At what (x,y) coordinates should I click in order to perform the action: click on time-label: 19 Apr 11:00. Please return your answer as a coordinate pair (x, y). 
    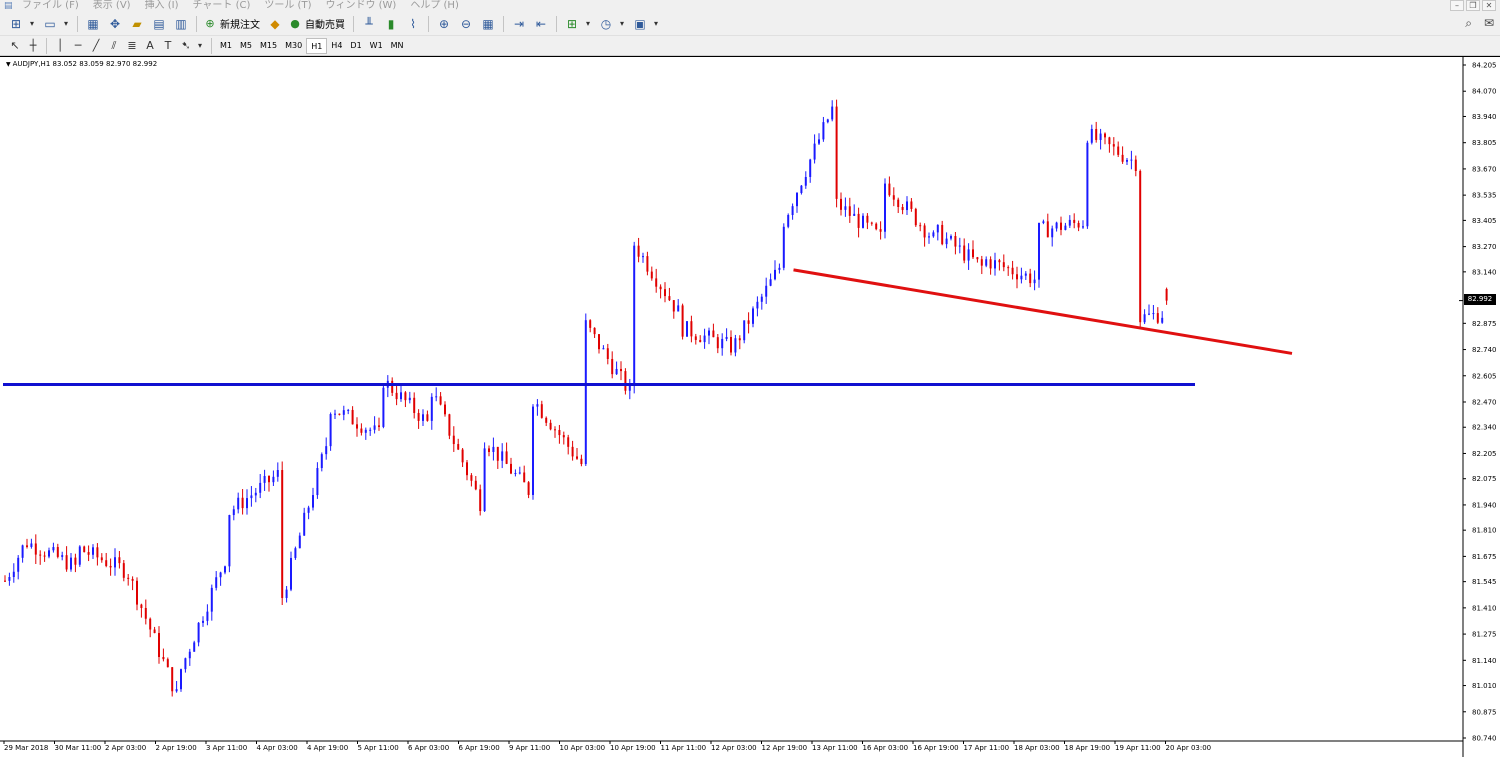
    Looking at the image, I should click on (1138, 748).